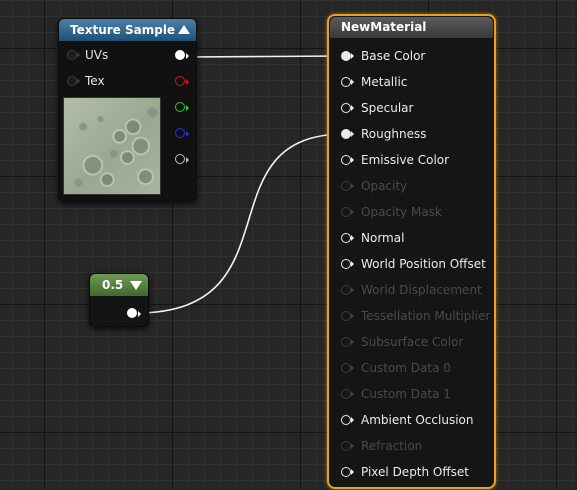  I want to click on normal-label: Normal, so click(383, 238).